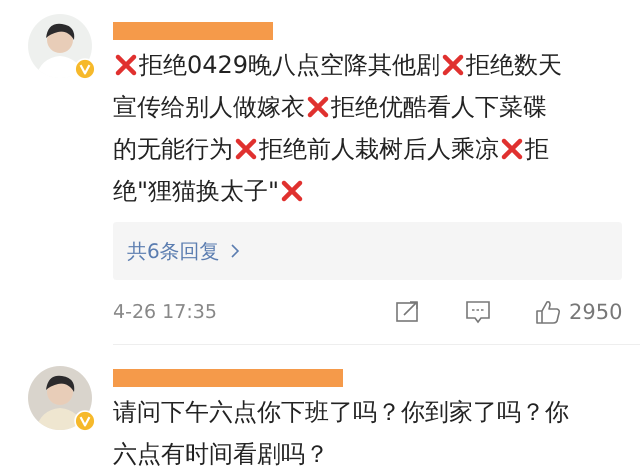 The image size is (640, 476). Describe the element at coordinates (478, 312) in the screenshot. I see `comment-icon` at that location.